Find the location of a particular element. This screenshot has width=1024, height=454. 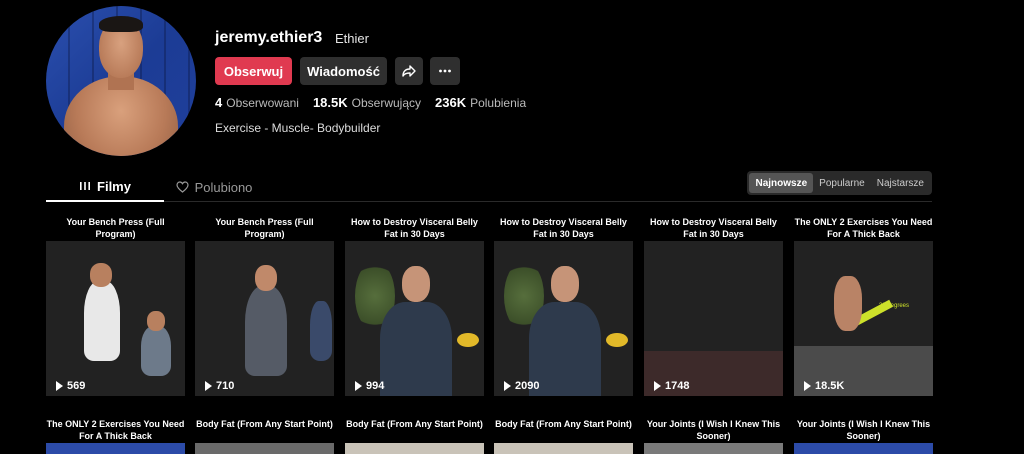

more-button is located at coordinates (445, 71).